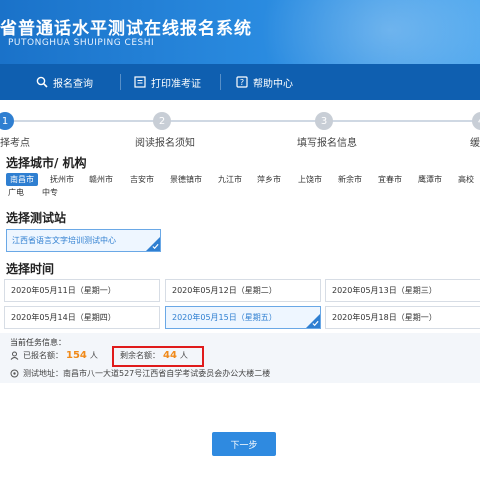 The width and height of the screenshot is (480, 480). What do you see at coordinates (230, 179) in the screenshot?
I see `city-option: 九江市` at bounding box center [230, 179].